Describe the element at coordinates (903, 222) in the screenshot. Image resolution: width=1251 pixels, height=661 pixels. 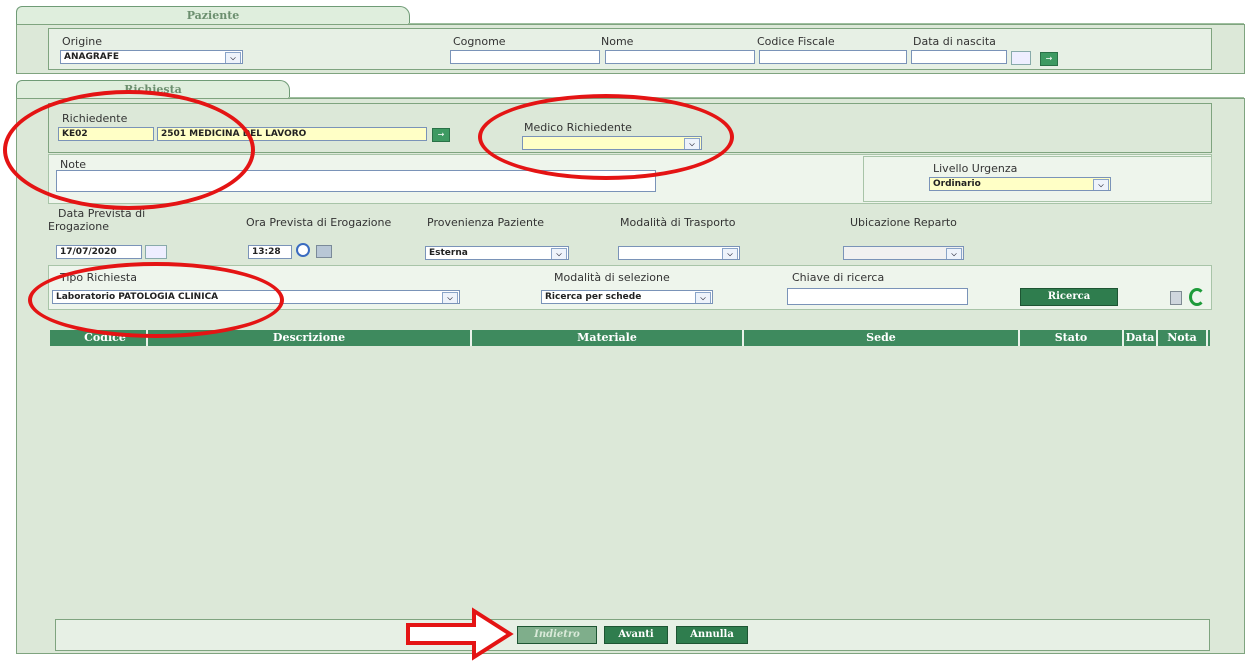
I see `ward-label: Ubicazione Reparto` at that location.